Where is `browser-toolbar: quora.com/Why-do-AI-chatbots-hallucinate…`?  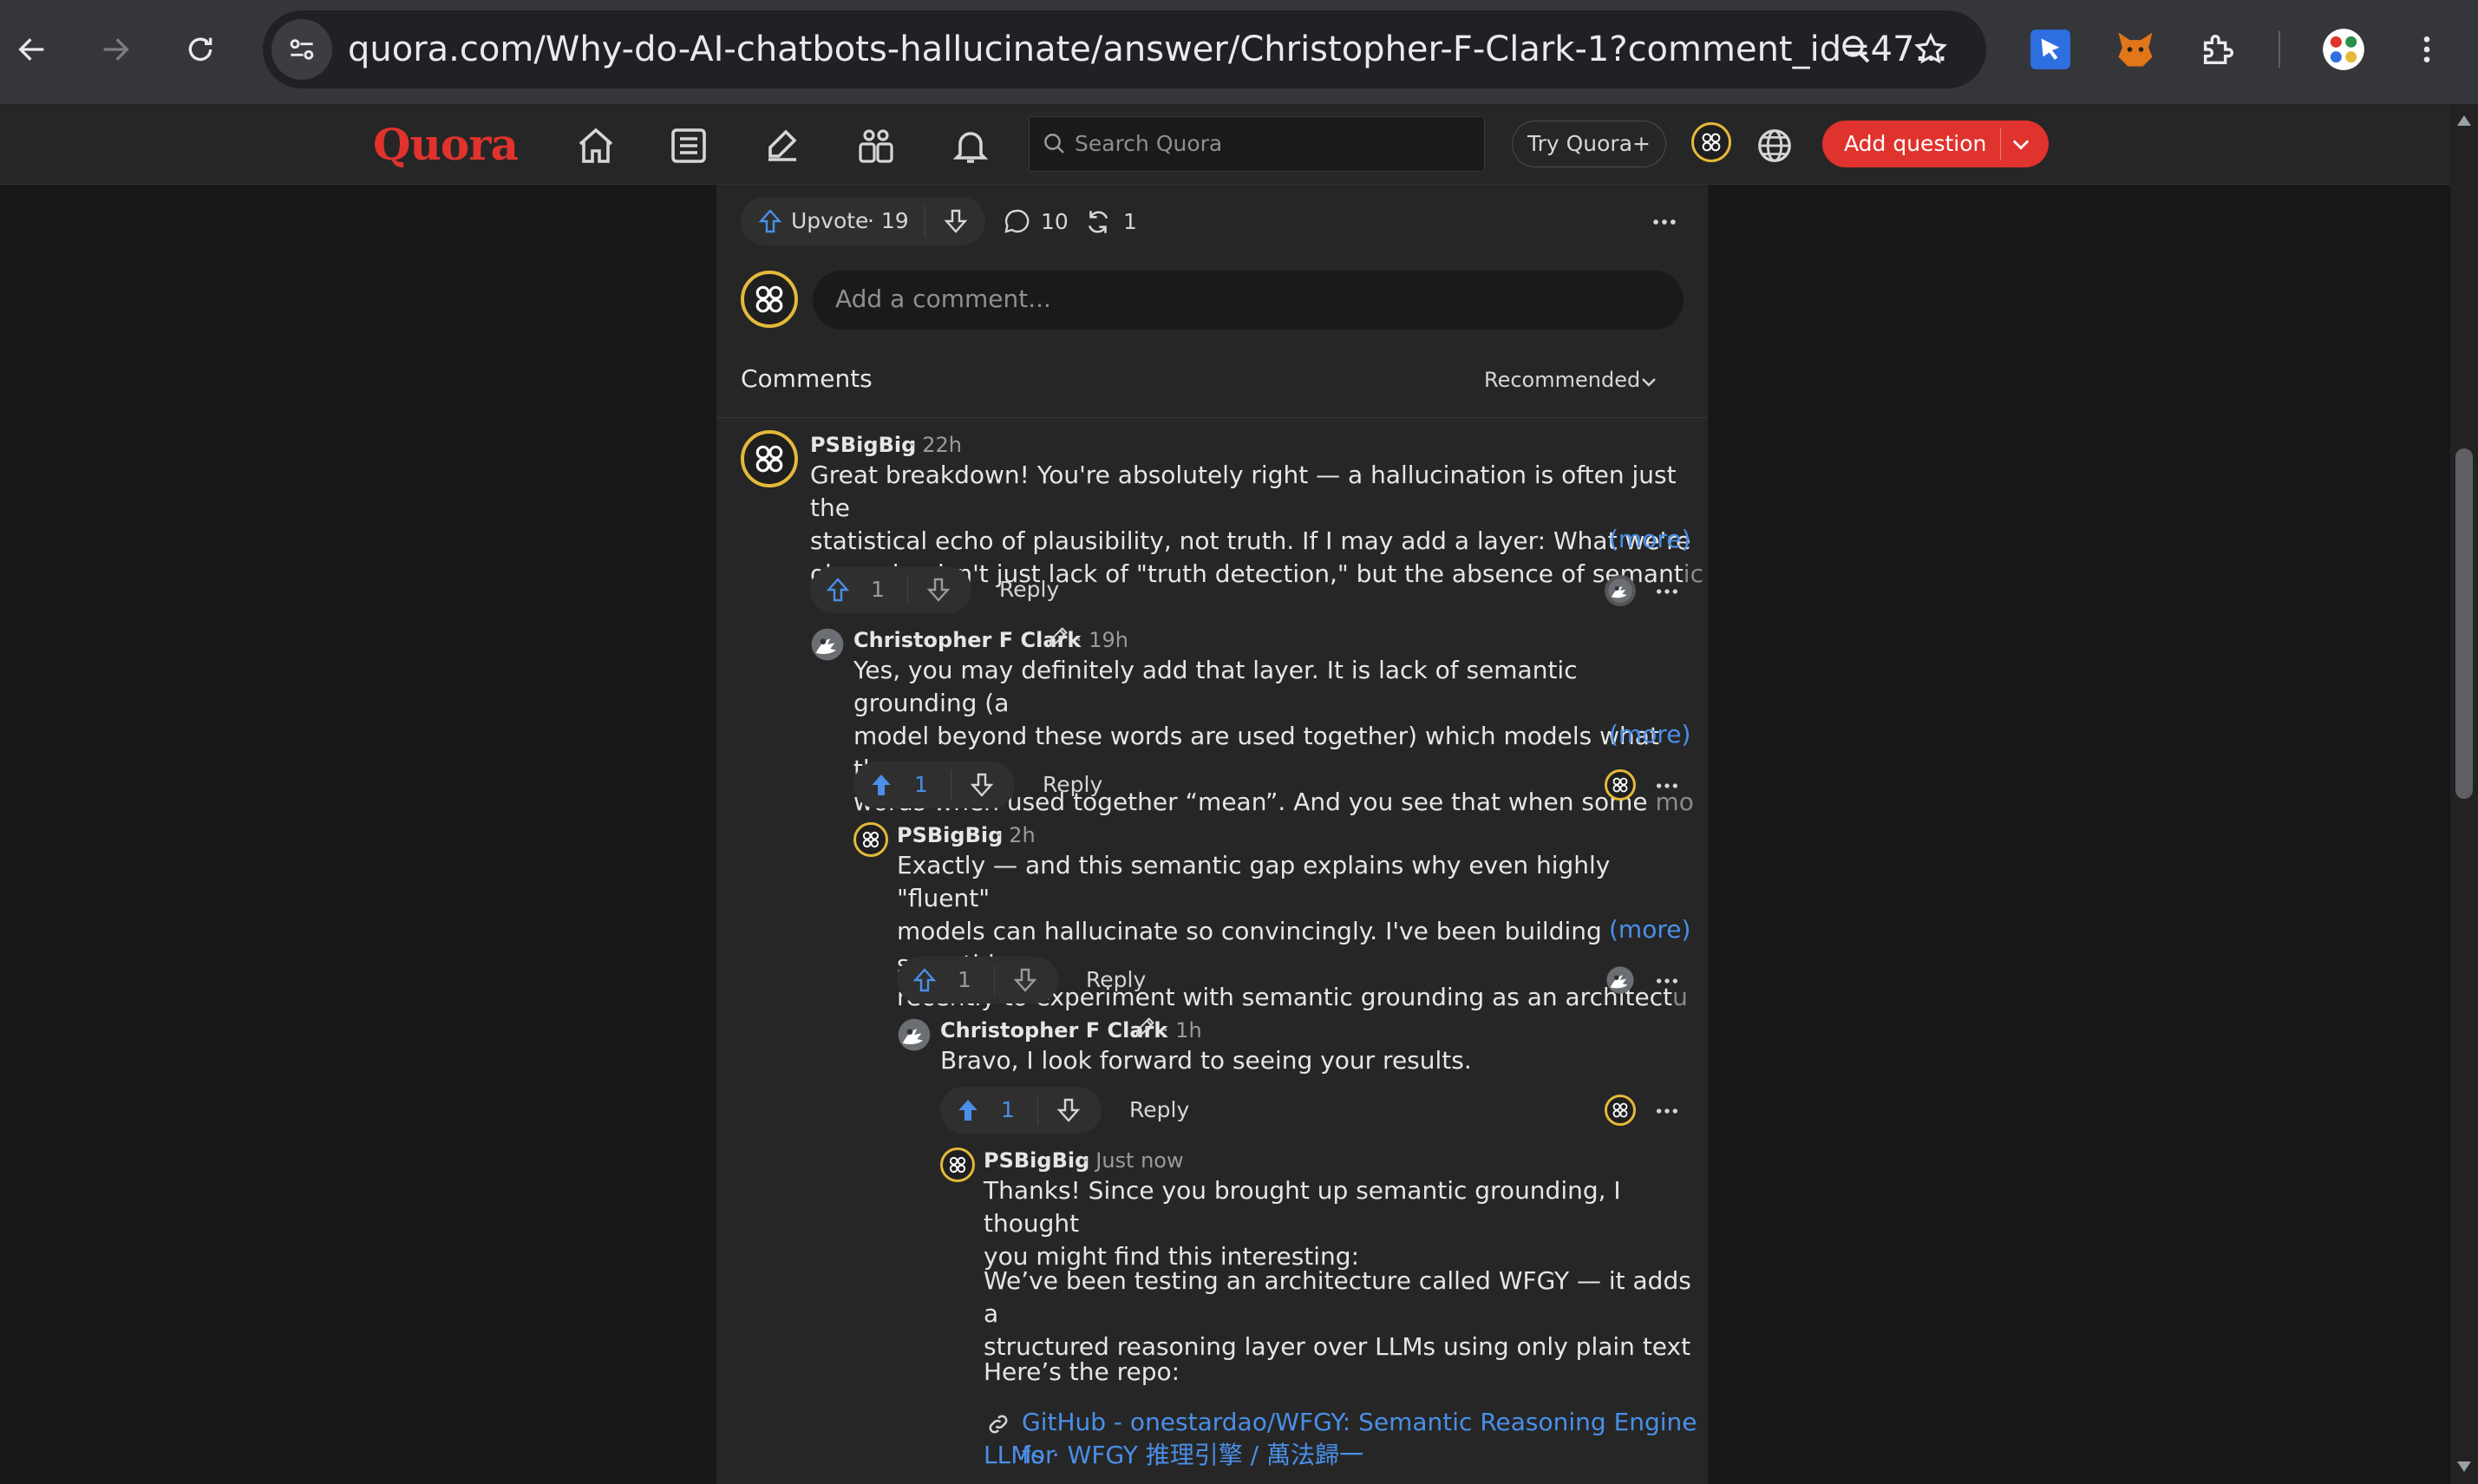
browser-toolbar: quora.com/Why-do-AI-chatbots-hallucinate… is located at coordinates (1239, 53).